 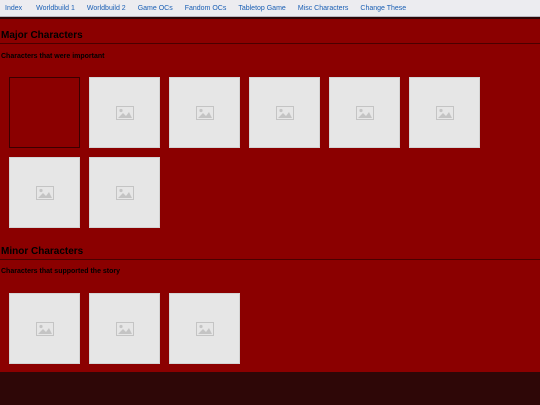 What do you see at coordinates (106, 8) in the screenshot?
I see `nav-link-worldbuild-2: Worldbuild 2` at bounding box center [106, 8].